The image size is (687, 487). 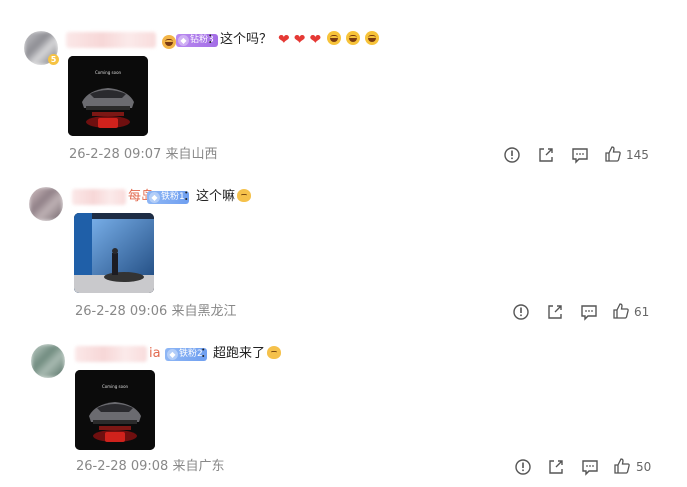 What do you see at coordinates (53, 59) in the screenshot?
I see `verified-badge-icon: 5` at bounding box center [53, 59].